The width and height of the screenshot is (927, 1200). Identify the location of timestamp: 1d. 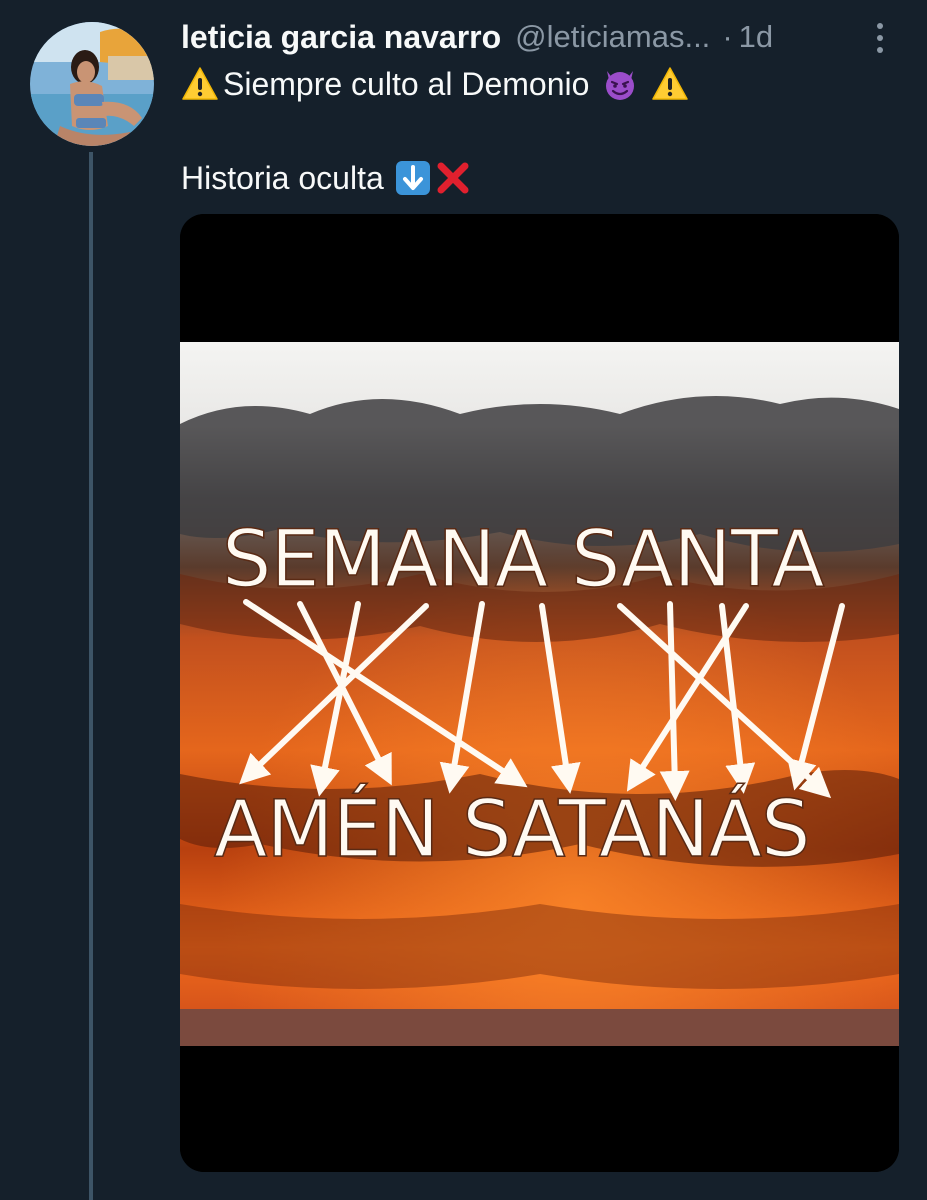
(756, 37).